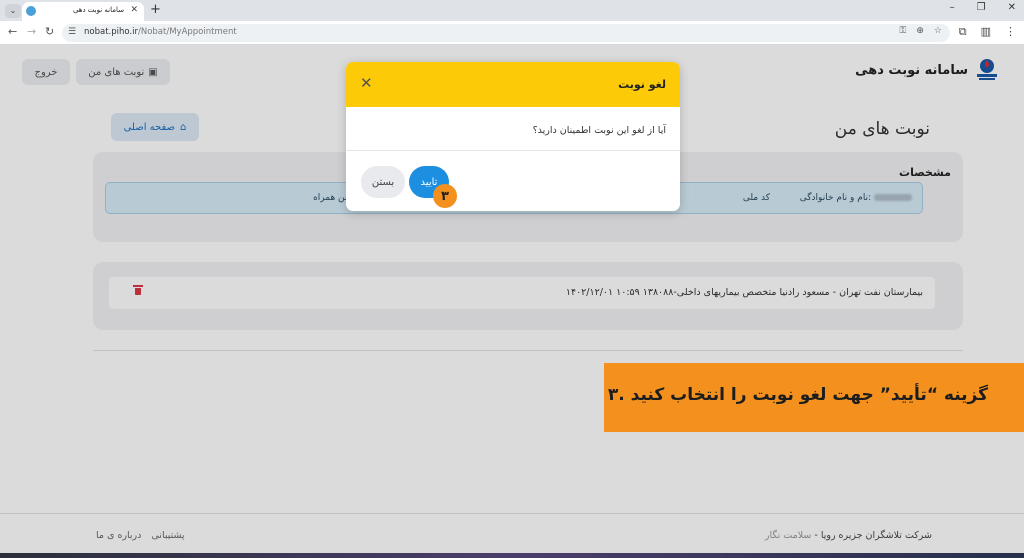  I want to click on tab-title: سامانه نوبت دهی, so click(98, 10).